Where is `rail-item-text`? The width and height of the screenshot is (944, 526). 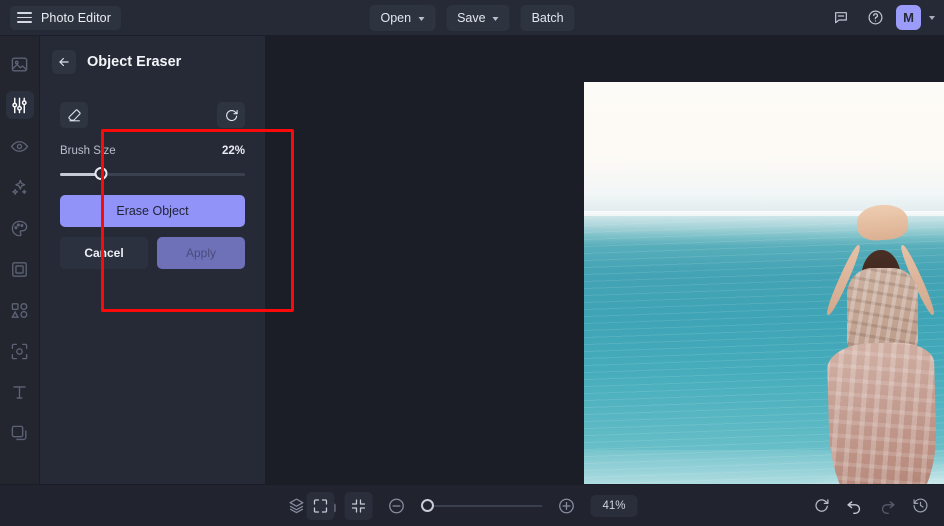
rail-item-text is located at coordinates (20, 392).